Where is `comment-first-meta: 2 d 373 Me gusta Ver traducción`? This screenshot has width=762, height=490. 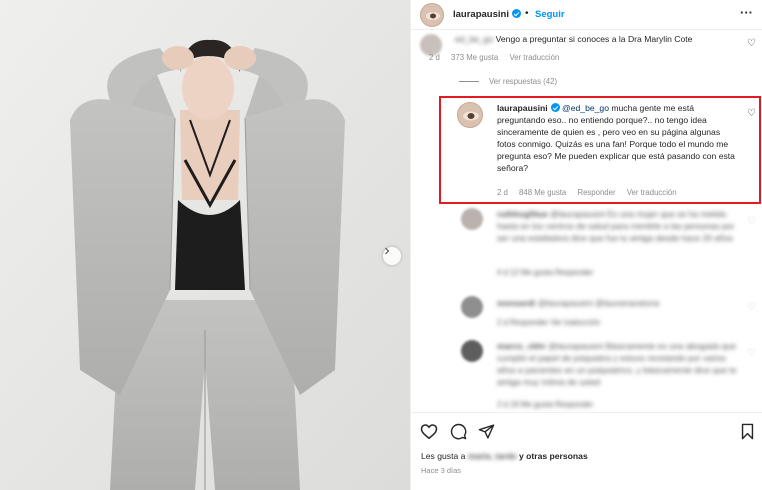 comment-first-meta: 2 d 373 Me gusta Ver traducción is located at coordinates (498, 57).